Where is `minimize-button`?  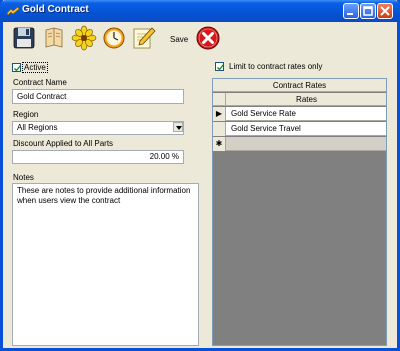 minimize-button is located at coordinates (351, 11).